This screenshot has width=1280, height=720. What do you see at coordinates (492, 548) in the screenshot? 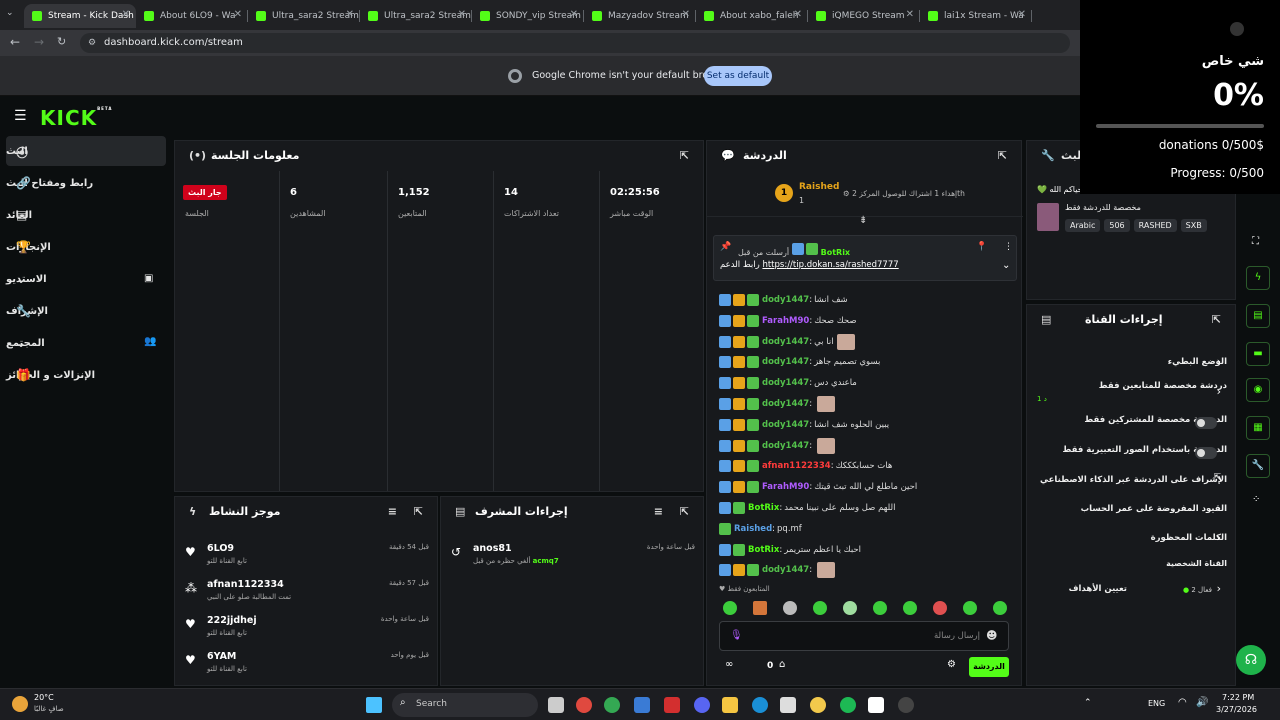
I see `mod-action-user: anos81` at bounding box center [492, 548].